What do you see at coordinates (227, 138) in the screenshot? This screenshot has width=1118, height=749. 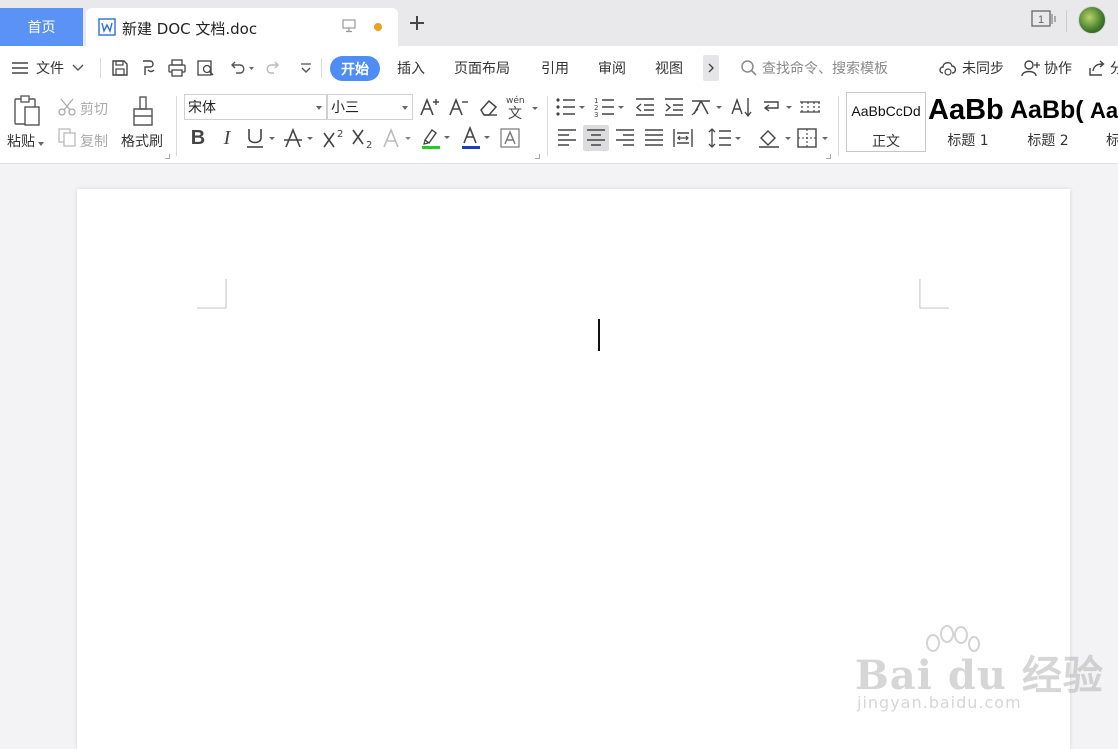 I see `italic-icon: I` at bounding box center [227, 138].